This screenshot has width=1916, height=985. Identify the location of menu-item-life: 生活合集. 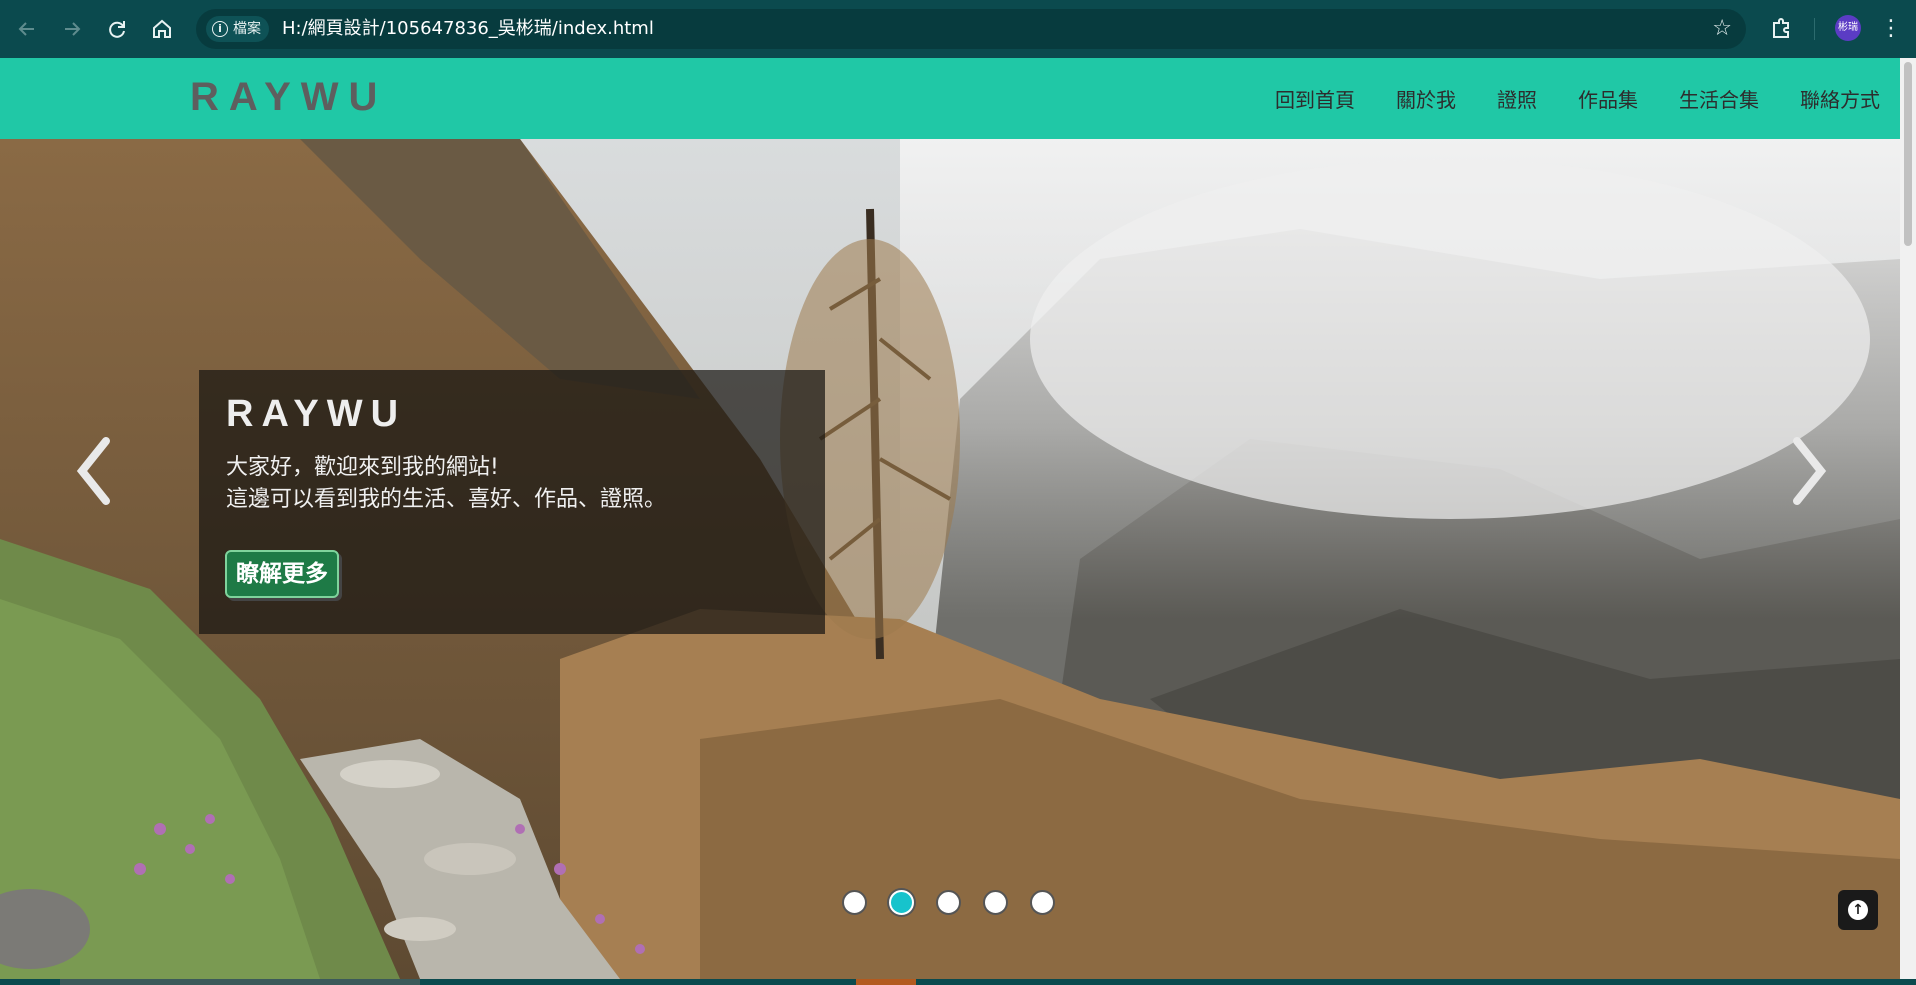
(1719, 98).